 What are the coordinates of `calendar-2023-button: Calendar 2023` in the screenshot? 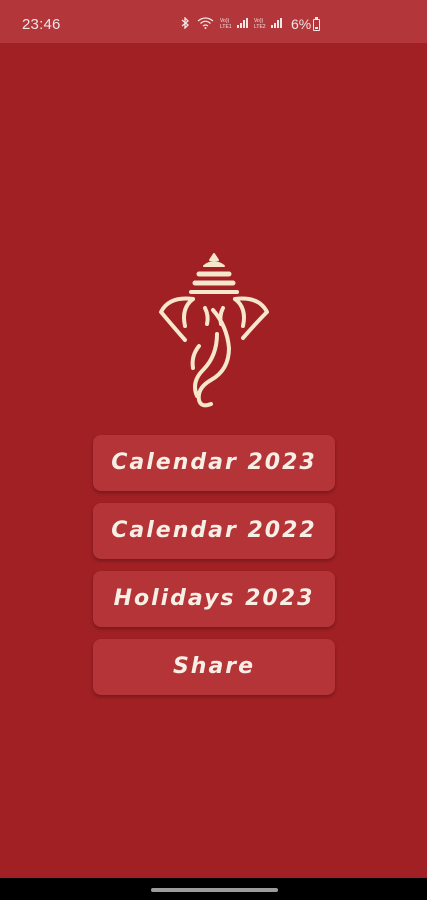 It's located at (214, 463).